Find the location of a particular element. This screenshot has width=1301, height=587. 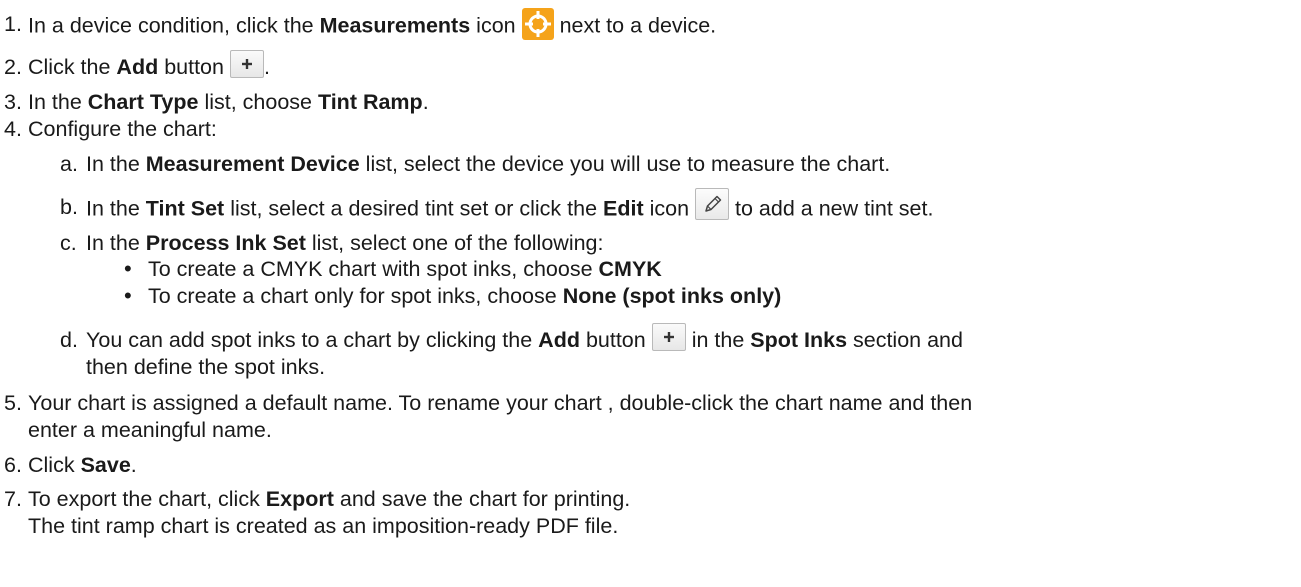

step-text: list, choose is located at coordinates (258, 102).